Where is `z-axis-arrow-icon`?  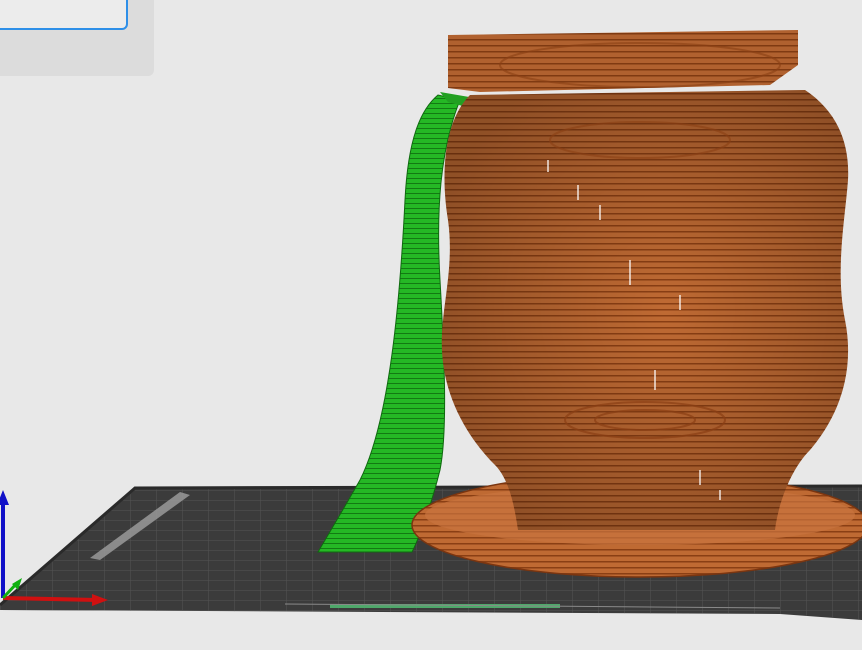
z-axis-arrow-icon is located at coordinates (4, 497).